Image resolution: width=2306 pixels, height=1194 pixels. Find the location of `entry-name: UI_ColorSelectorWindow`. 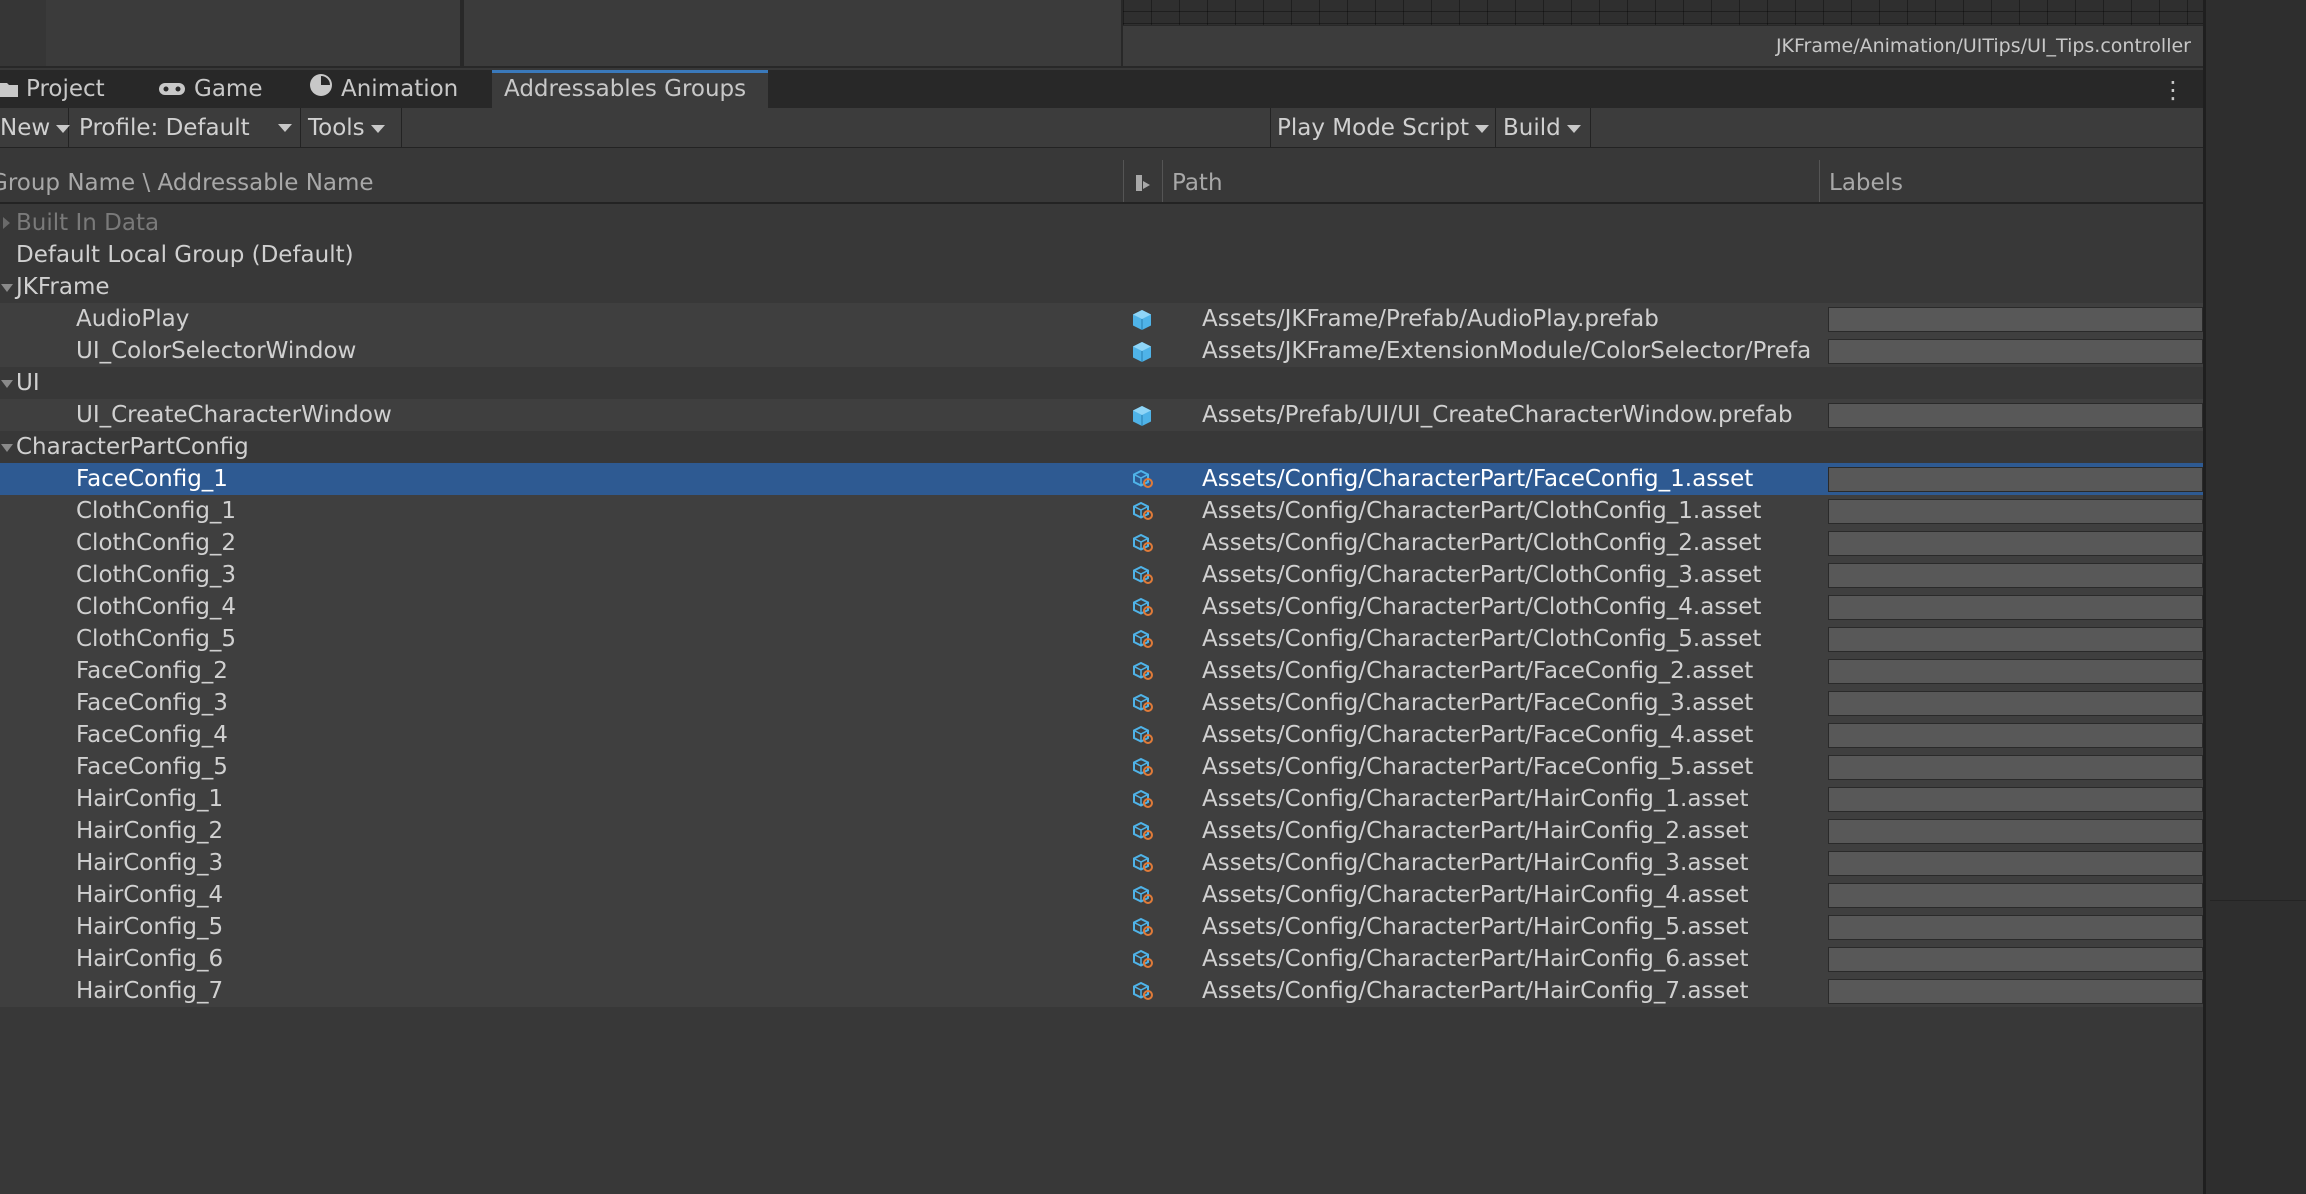

entry-name: UI_ColorSelectorWindow is located at coordinates (216, 351).